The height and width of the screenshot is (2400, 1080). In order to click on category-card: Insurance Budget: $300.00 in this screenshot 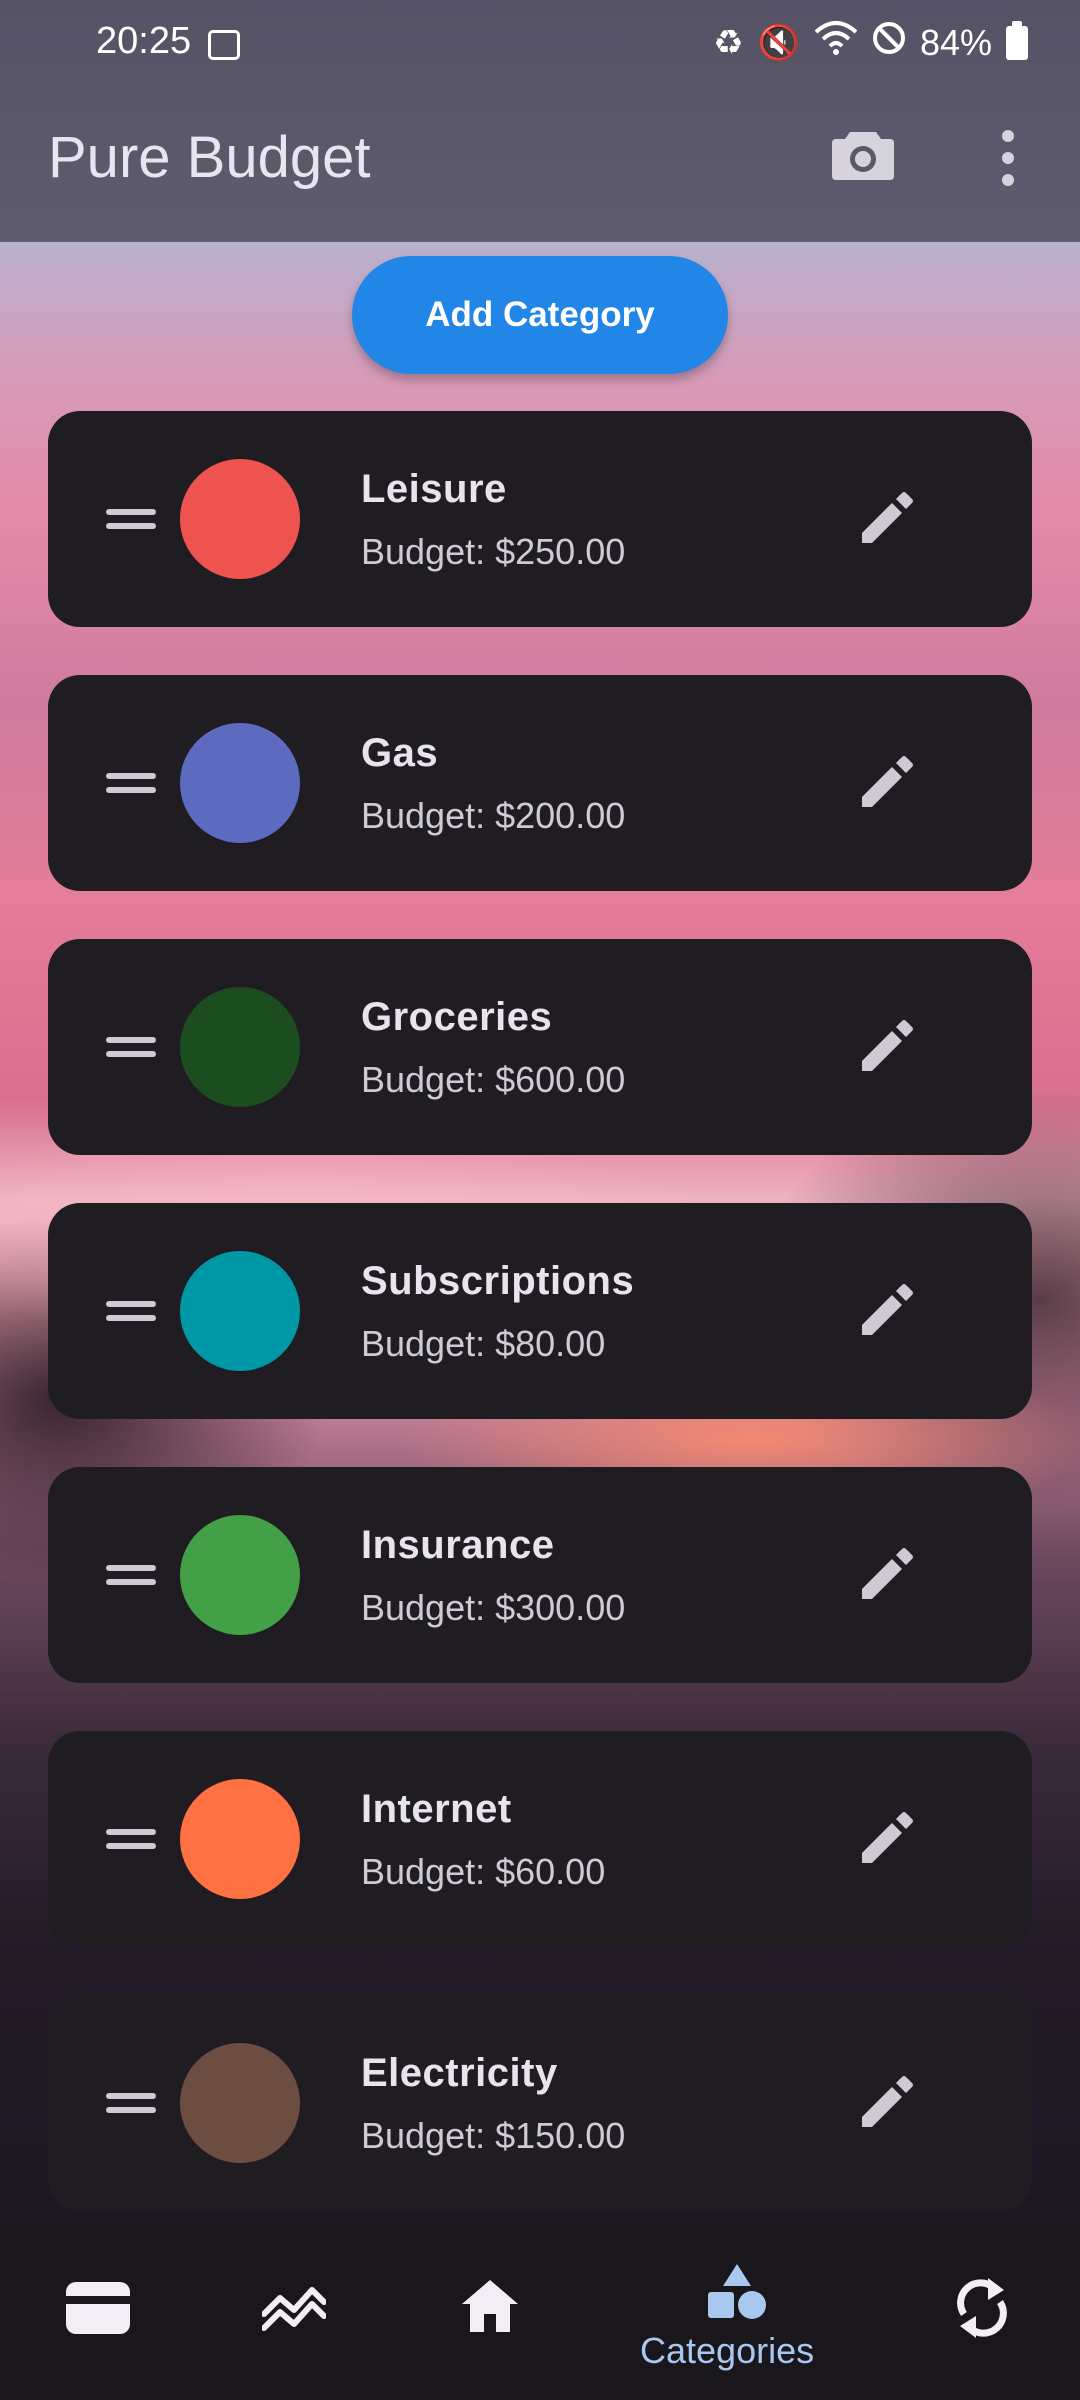, I will do `click(540, 1575)`.